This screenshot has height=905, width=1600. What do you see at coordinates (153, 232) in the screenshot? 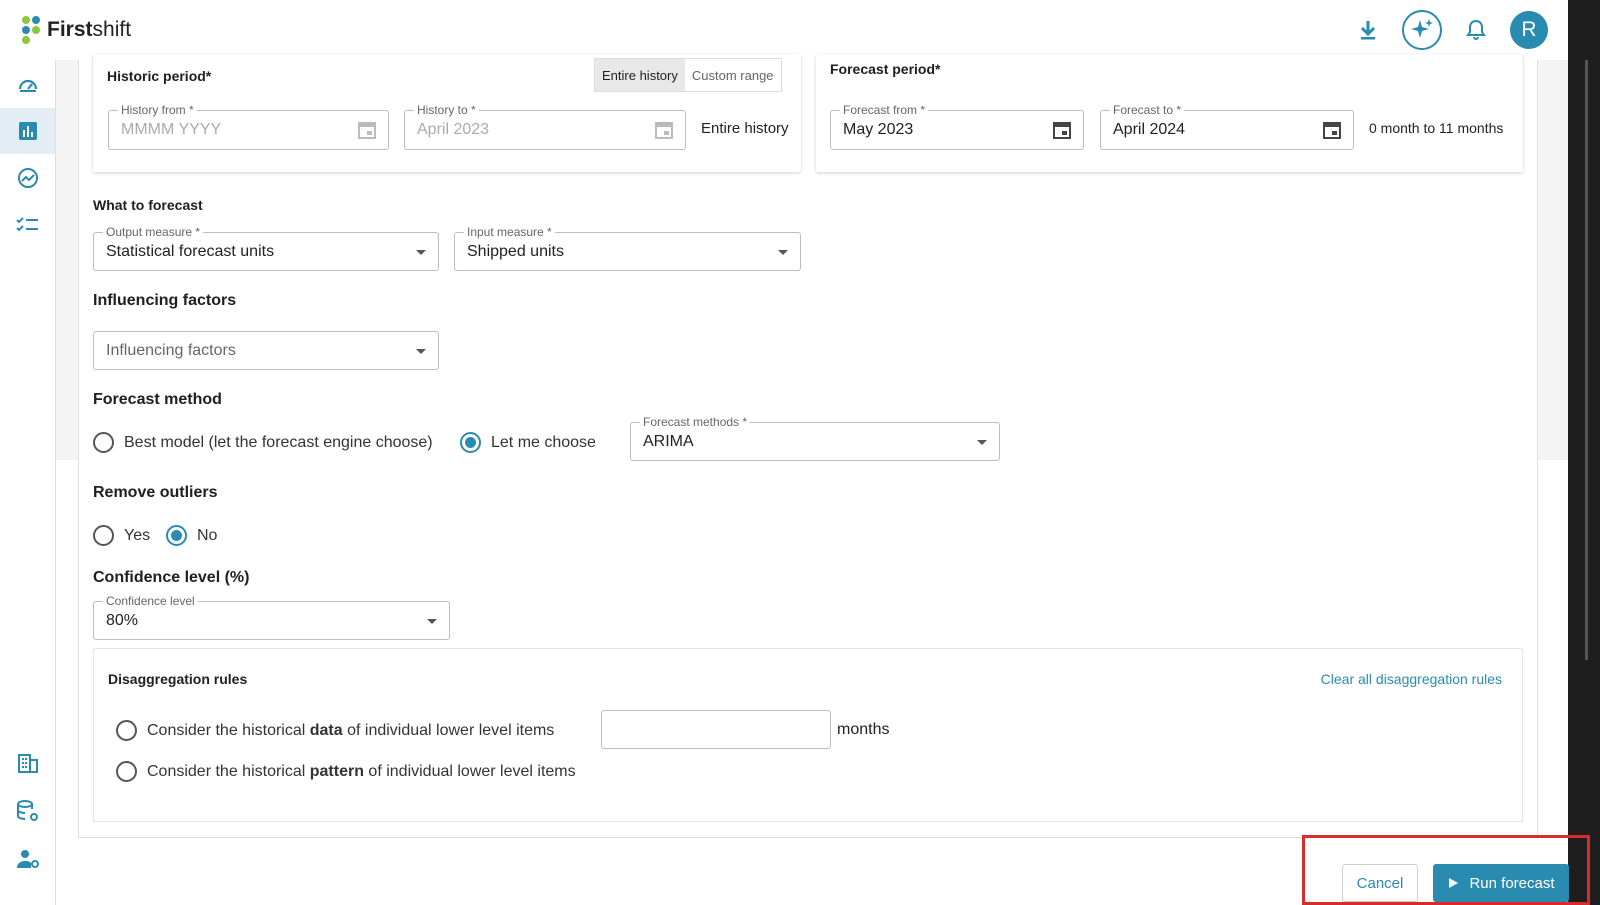
I see `output-measure-label: Output measure *` at bounding box center [153, 232].